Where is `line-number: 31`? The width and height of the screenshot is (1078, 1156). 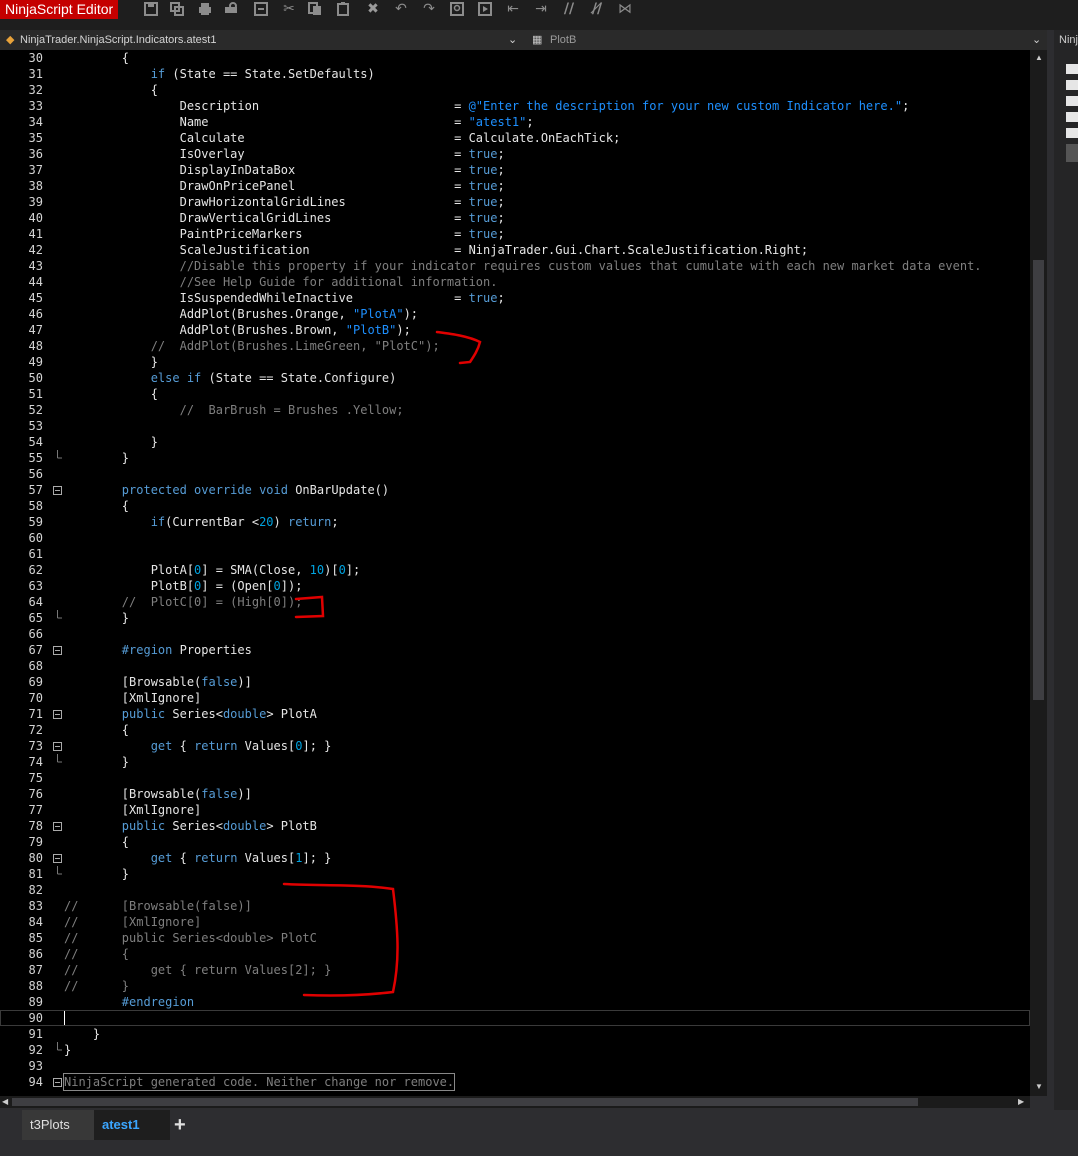 line-number: 31 is located at coordinates (35, 74).